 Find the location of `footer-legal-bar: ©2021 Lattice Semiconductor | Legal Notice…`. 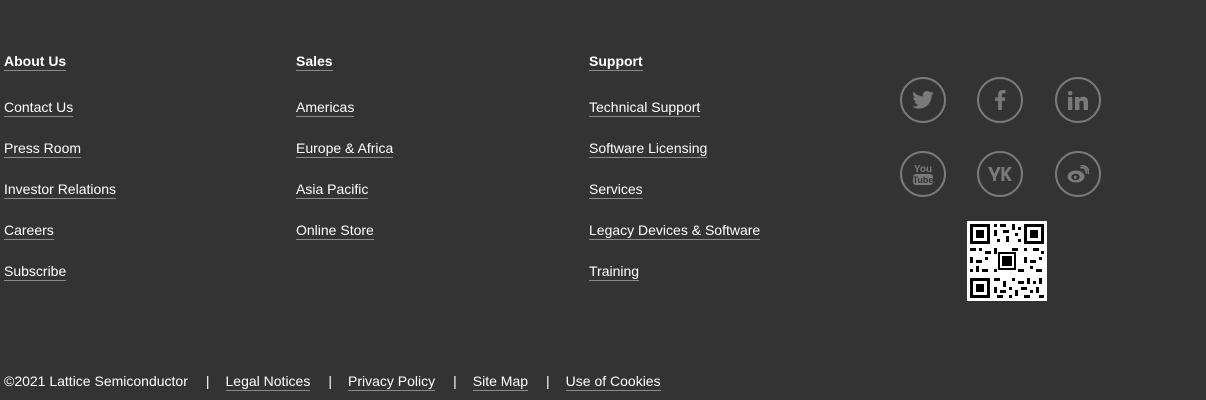

footer-legal-bar: ©2021 Lattice Semiconductor | Legal Notice… is located at coordinates (332, 381).